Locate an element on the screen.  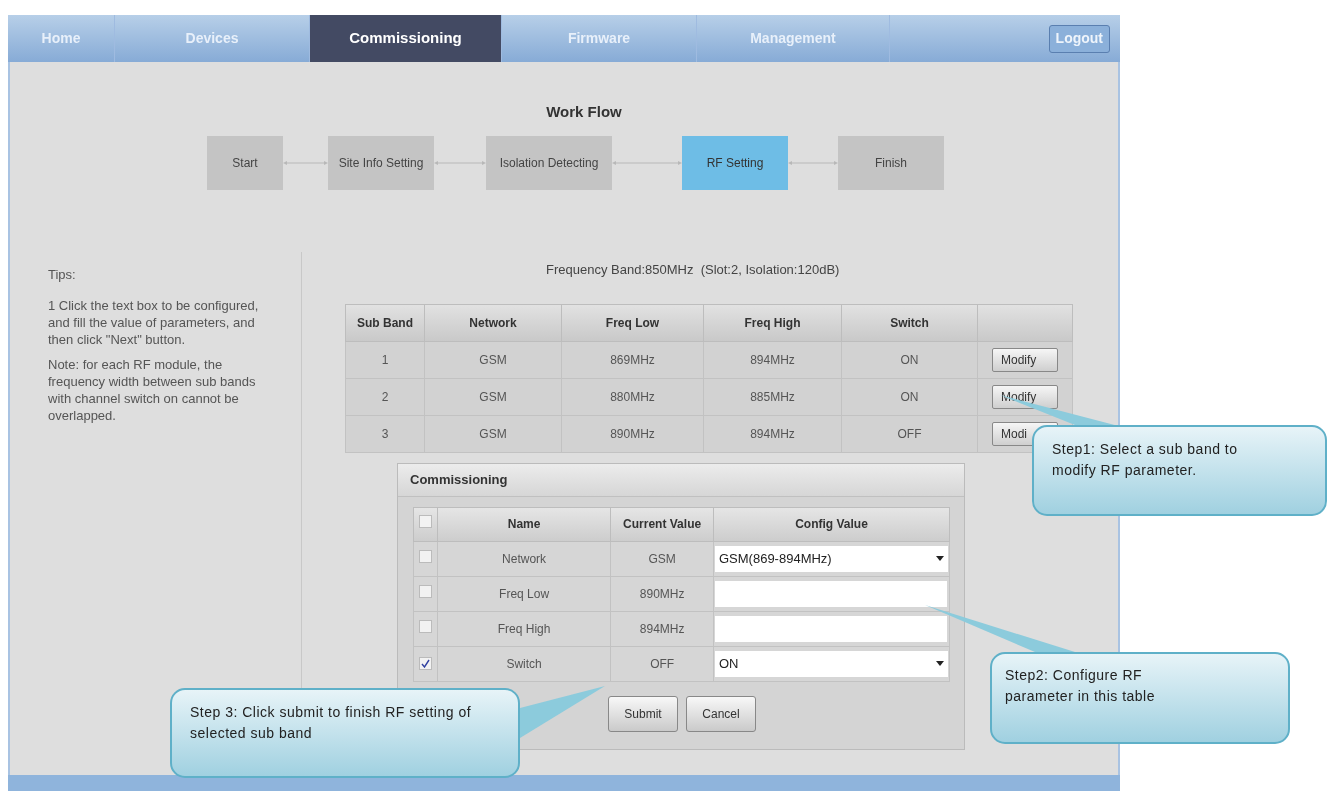
table-cell: 1 is located at coordinates (385, 359).